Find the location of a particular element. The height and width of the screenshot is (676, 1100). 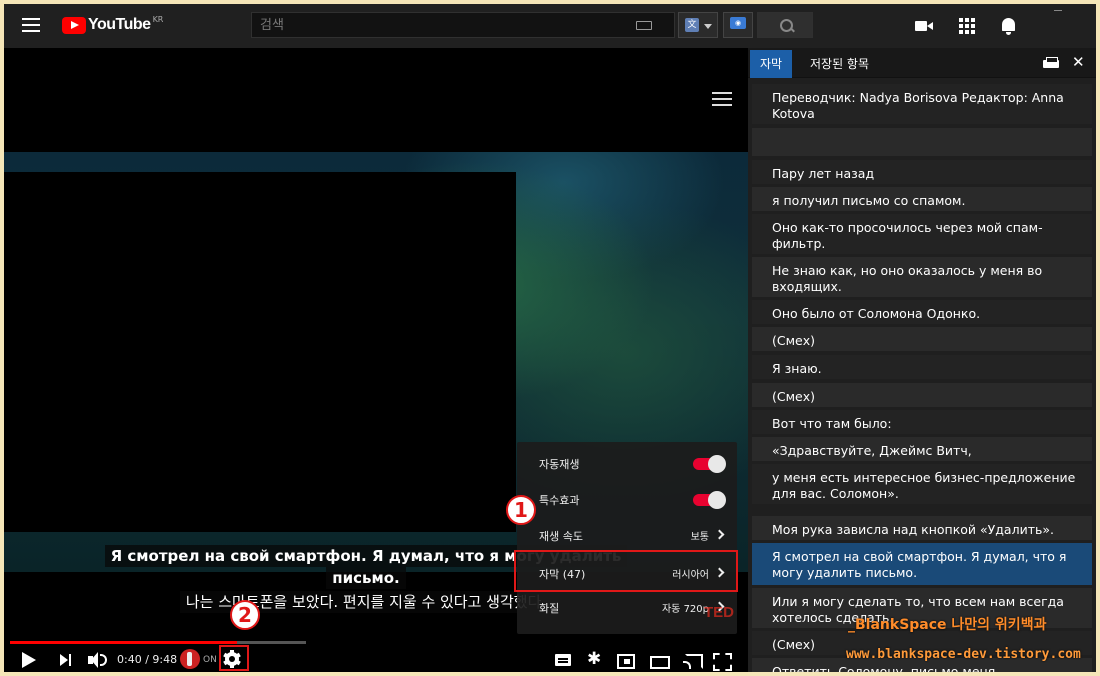

blog-watermark-url: www.blankspace-dev.tistory.com is located at coordinates (963, 654).